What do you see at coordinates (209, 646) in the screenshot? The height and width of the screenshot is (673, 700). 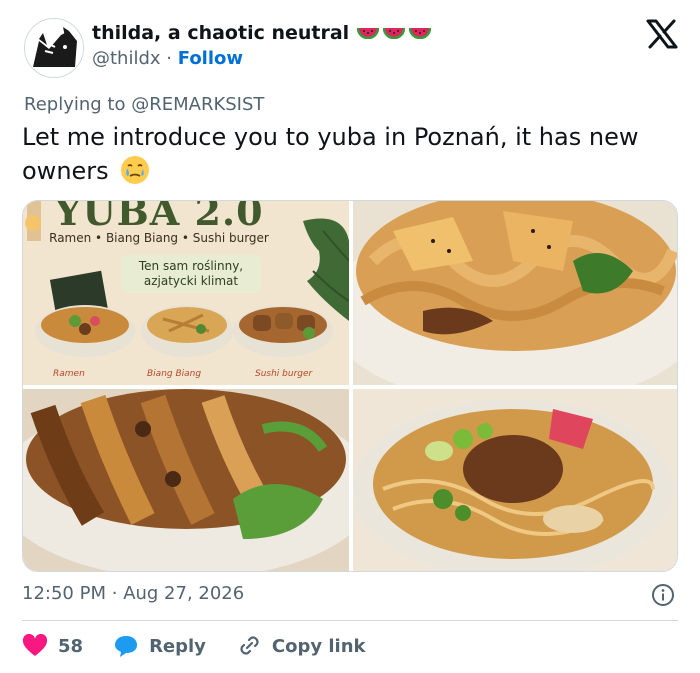 I see `action-bar: 58 Reply Copy link` at bounding box center [209, 646].